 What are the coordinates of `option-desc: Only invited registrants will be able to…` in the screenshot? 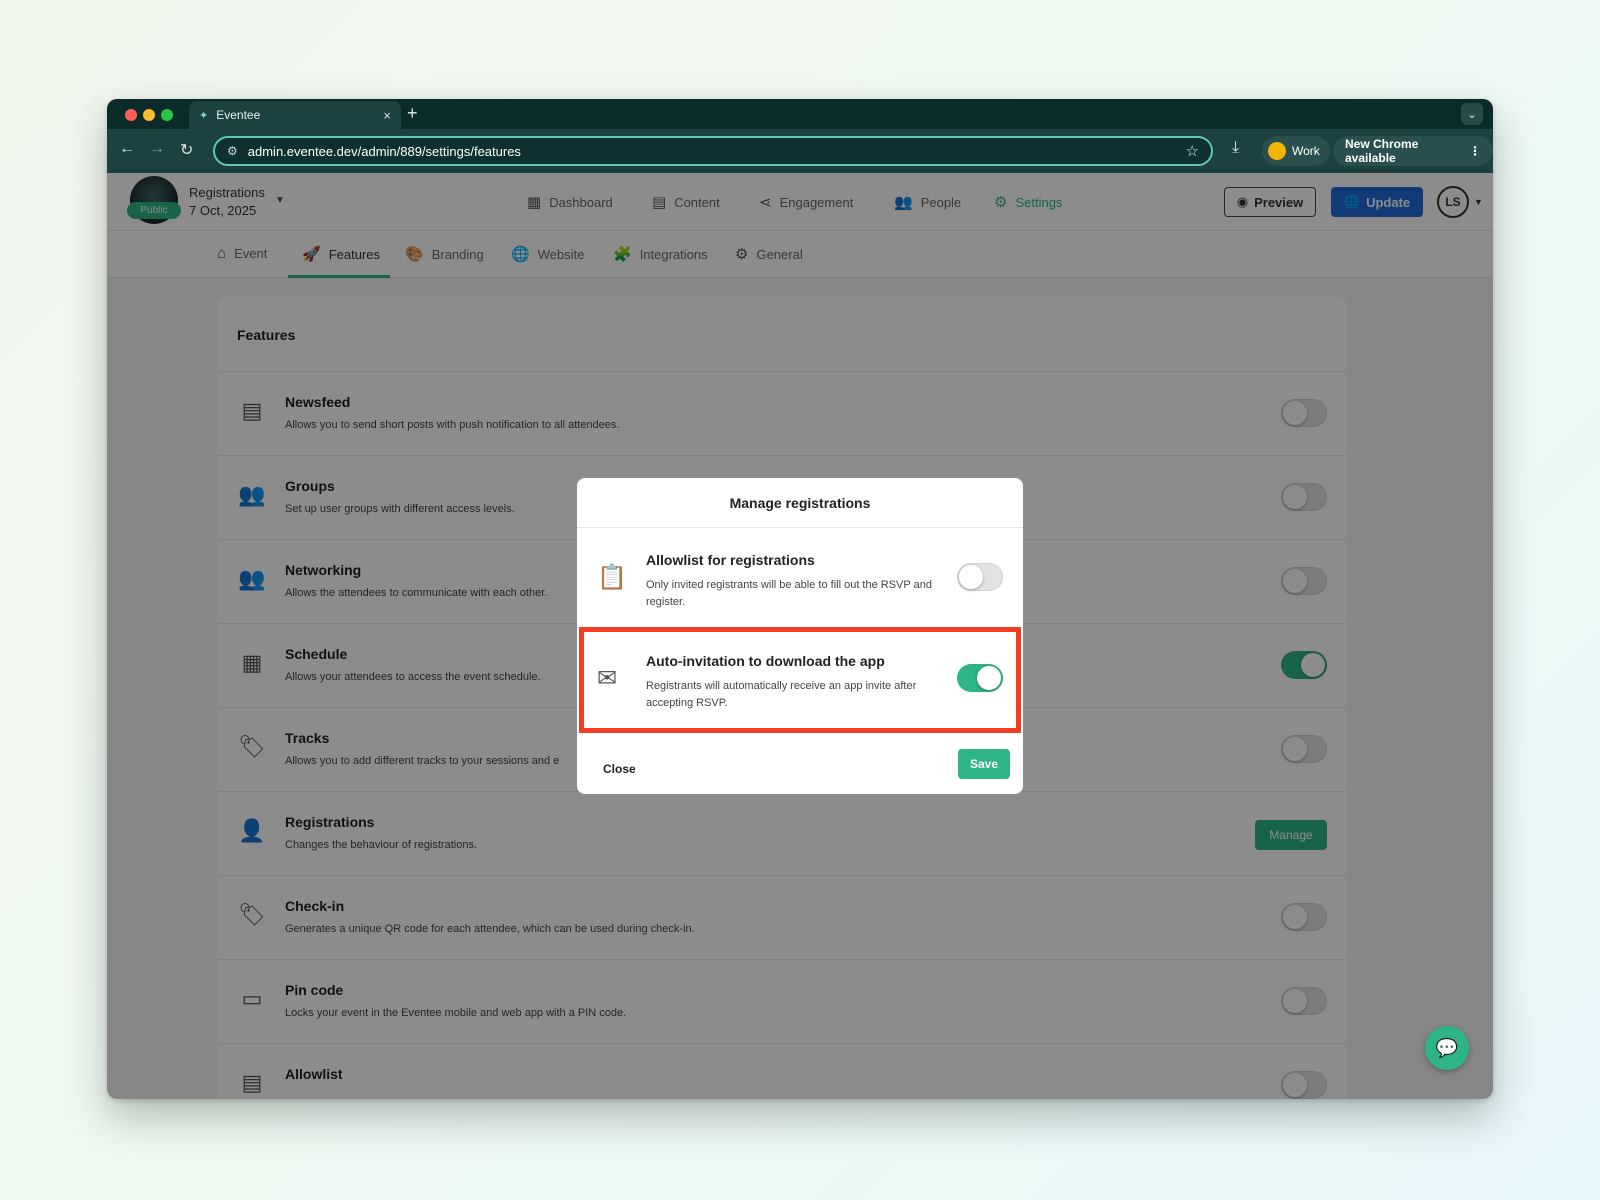 It's located at (789, 593).